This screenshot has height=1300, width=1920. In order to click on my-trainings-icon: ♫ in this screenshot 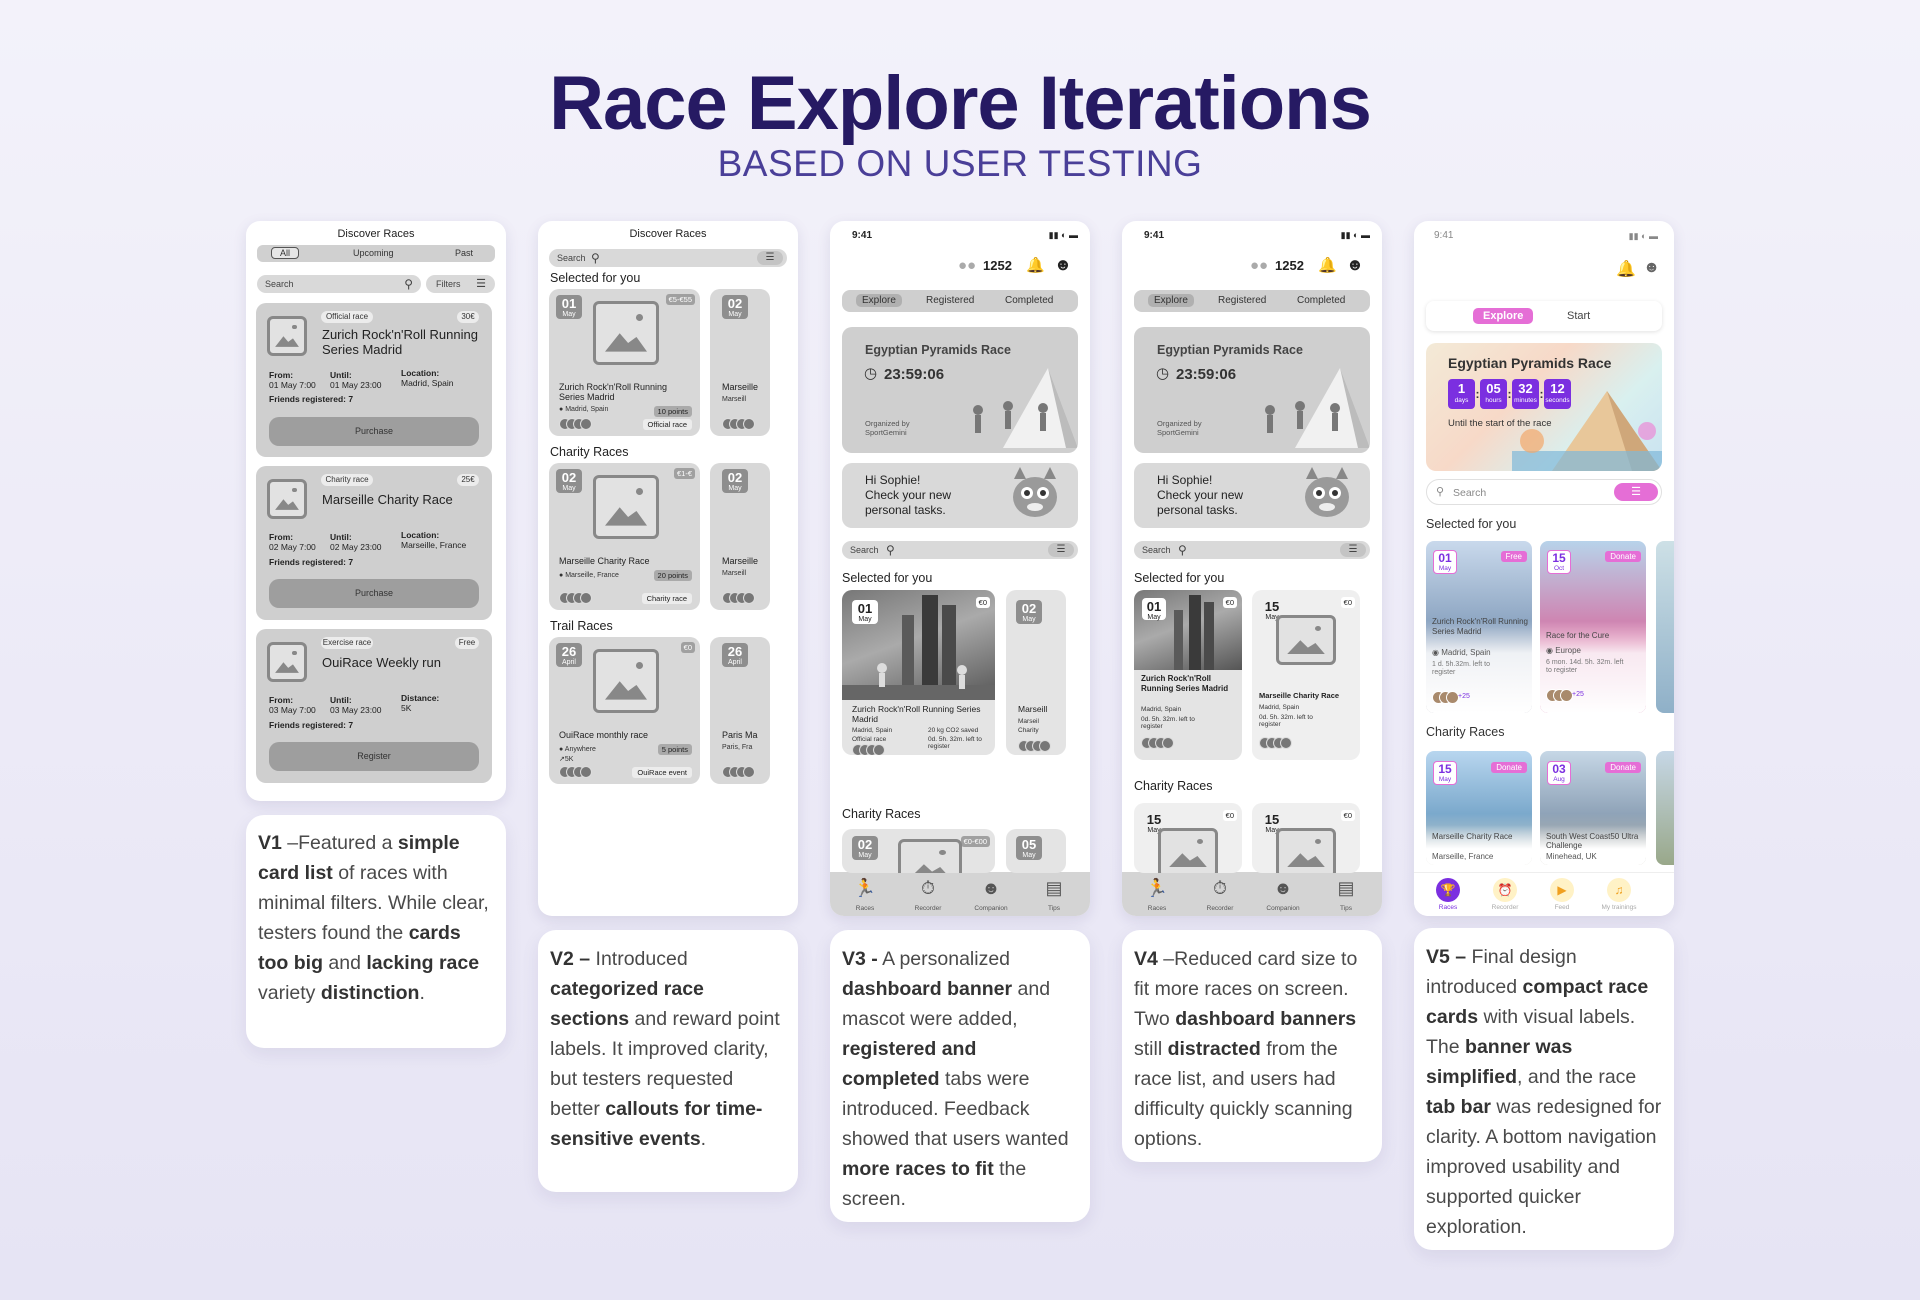, I will do `click(1619, 890)`.